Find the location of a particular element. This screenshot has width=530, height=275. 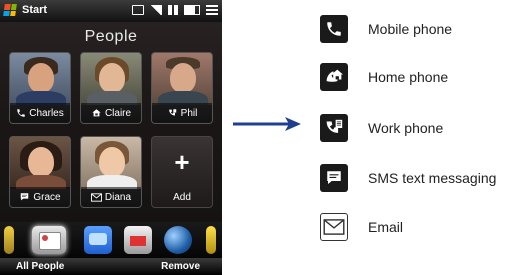

sync-icon is located at coordinates (138, 10).